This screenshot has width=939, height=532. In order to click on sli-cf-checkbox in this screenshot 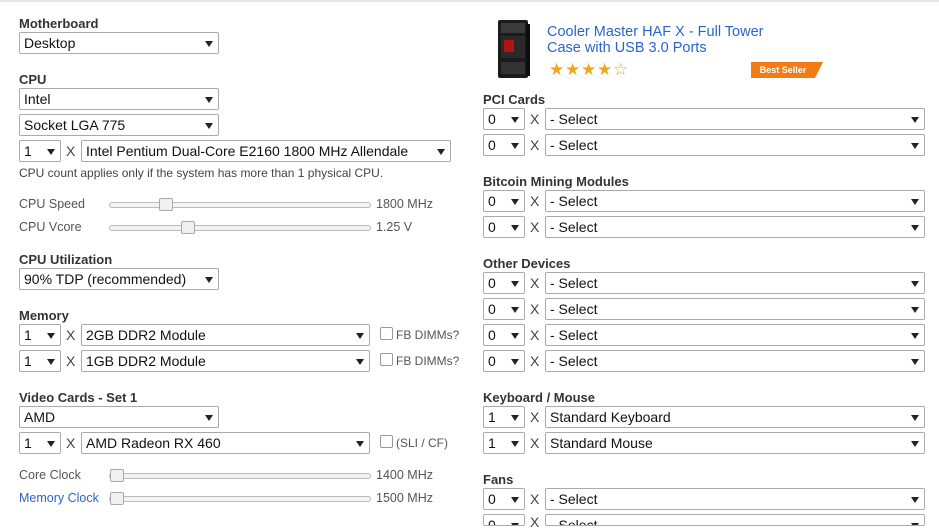, I will do `click(386, 441)`.